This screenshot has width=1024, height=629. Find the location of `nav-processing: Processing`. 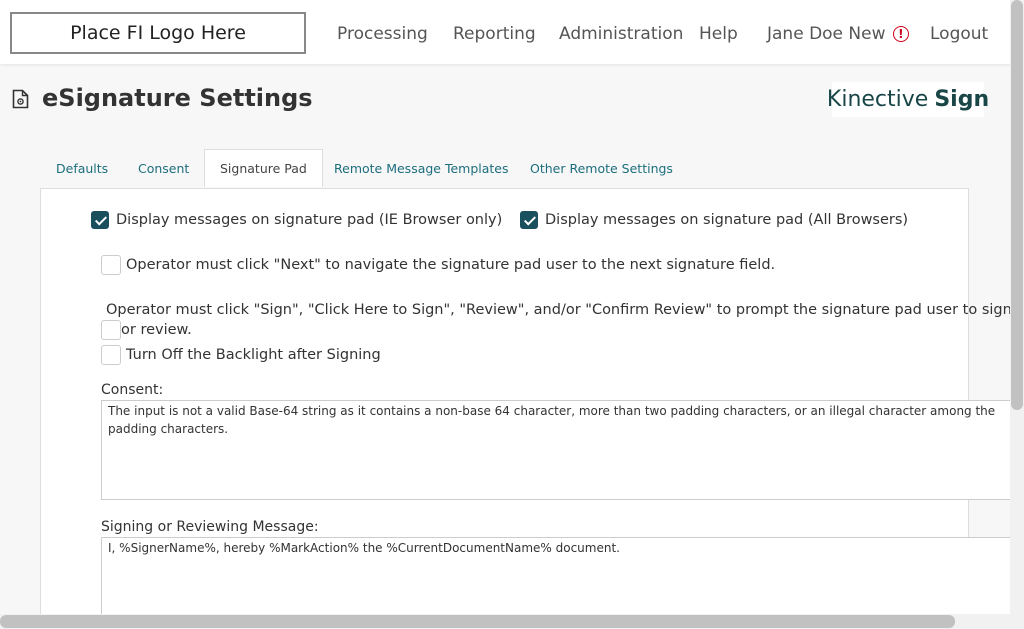

nav-processing: Processing is located at coordinates (382, 34).